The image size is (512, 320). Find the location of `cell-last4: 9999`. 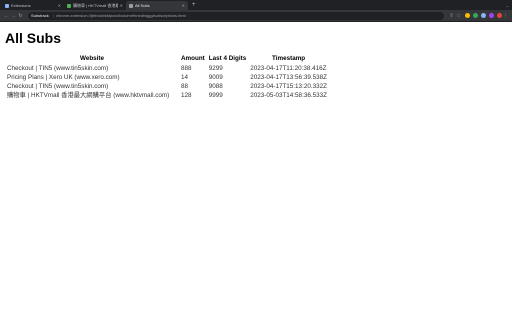

cell-last4: 9999 is located at coordinates (215, 95).